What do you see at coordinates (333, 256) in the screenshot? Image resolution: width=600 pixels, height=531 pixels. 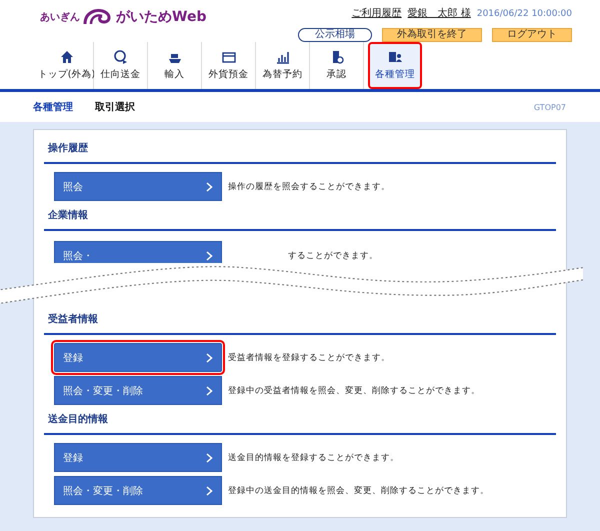 I see `description: することができます。` at bounding box center [333, 256].